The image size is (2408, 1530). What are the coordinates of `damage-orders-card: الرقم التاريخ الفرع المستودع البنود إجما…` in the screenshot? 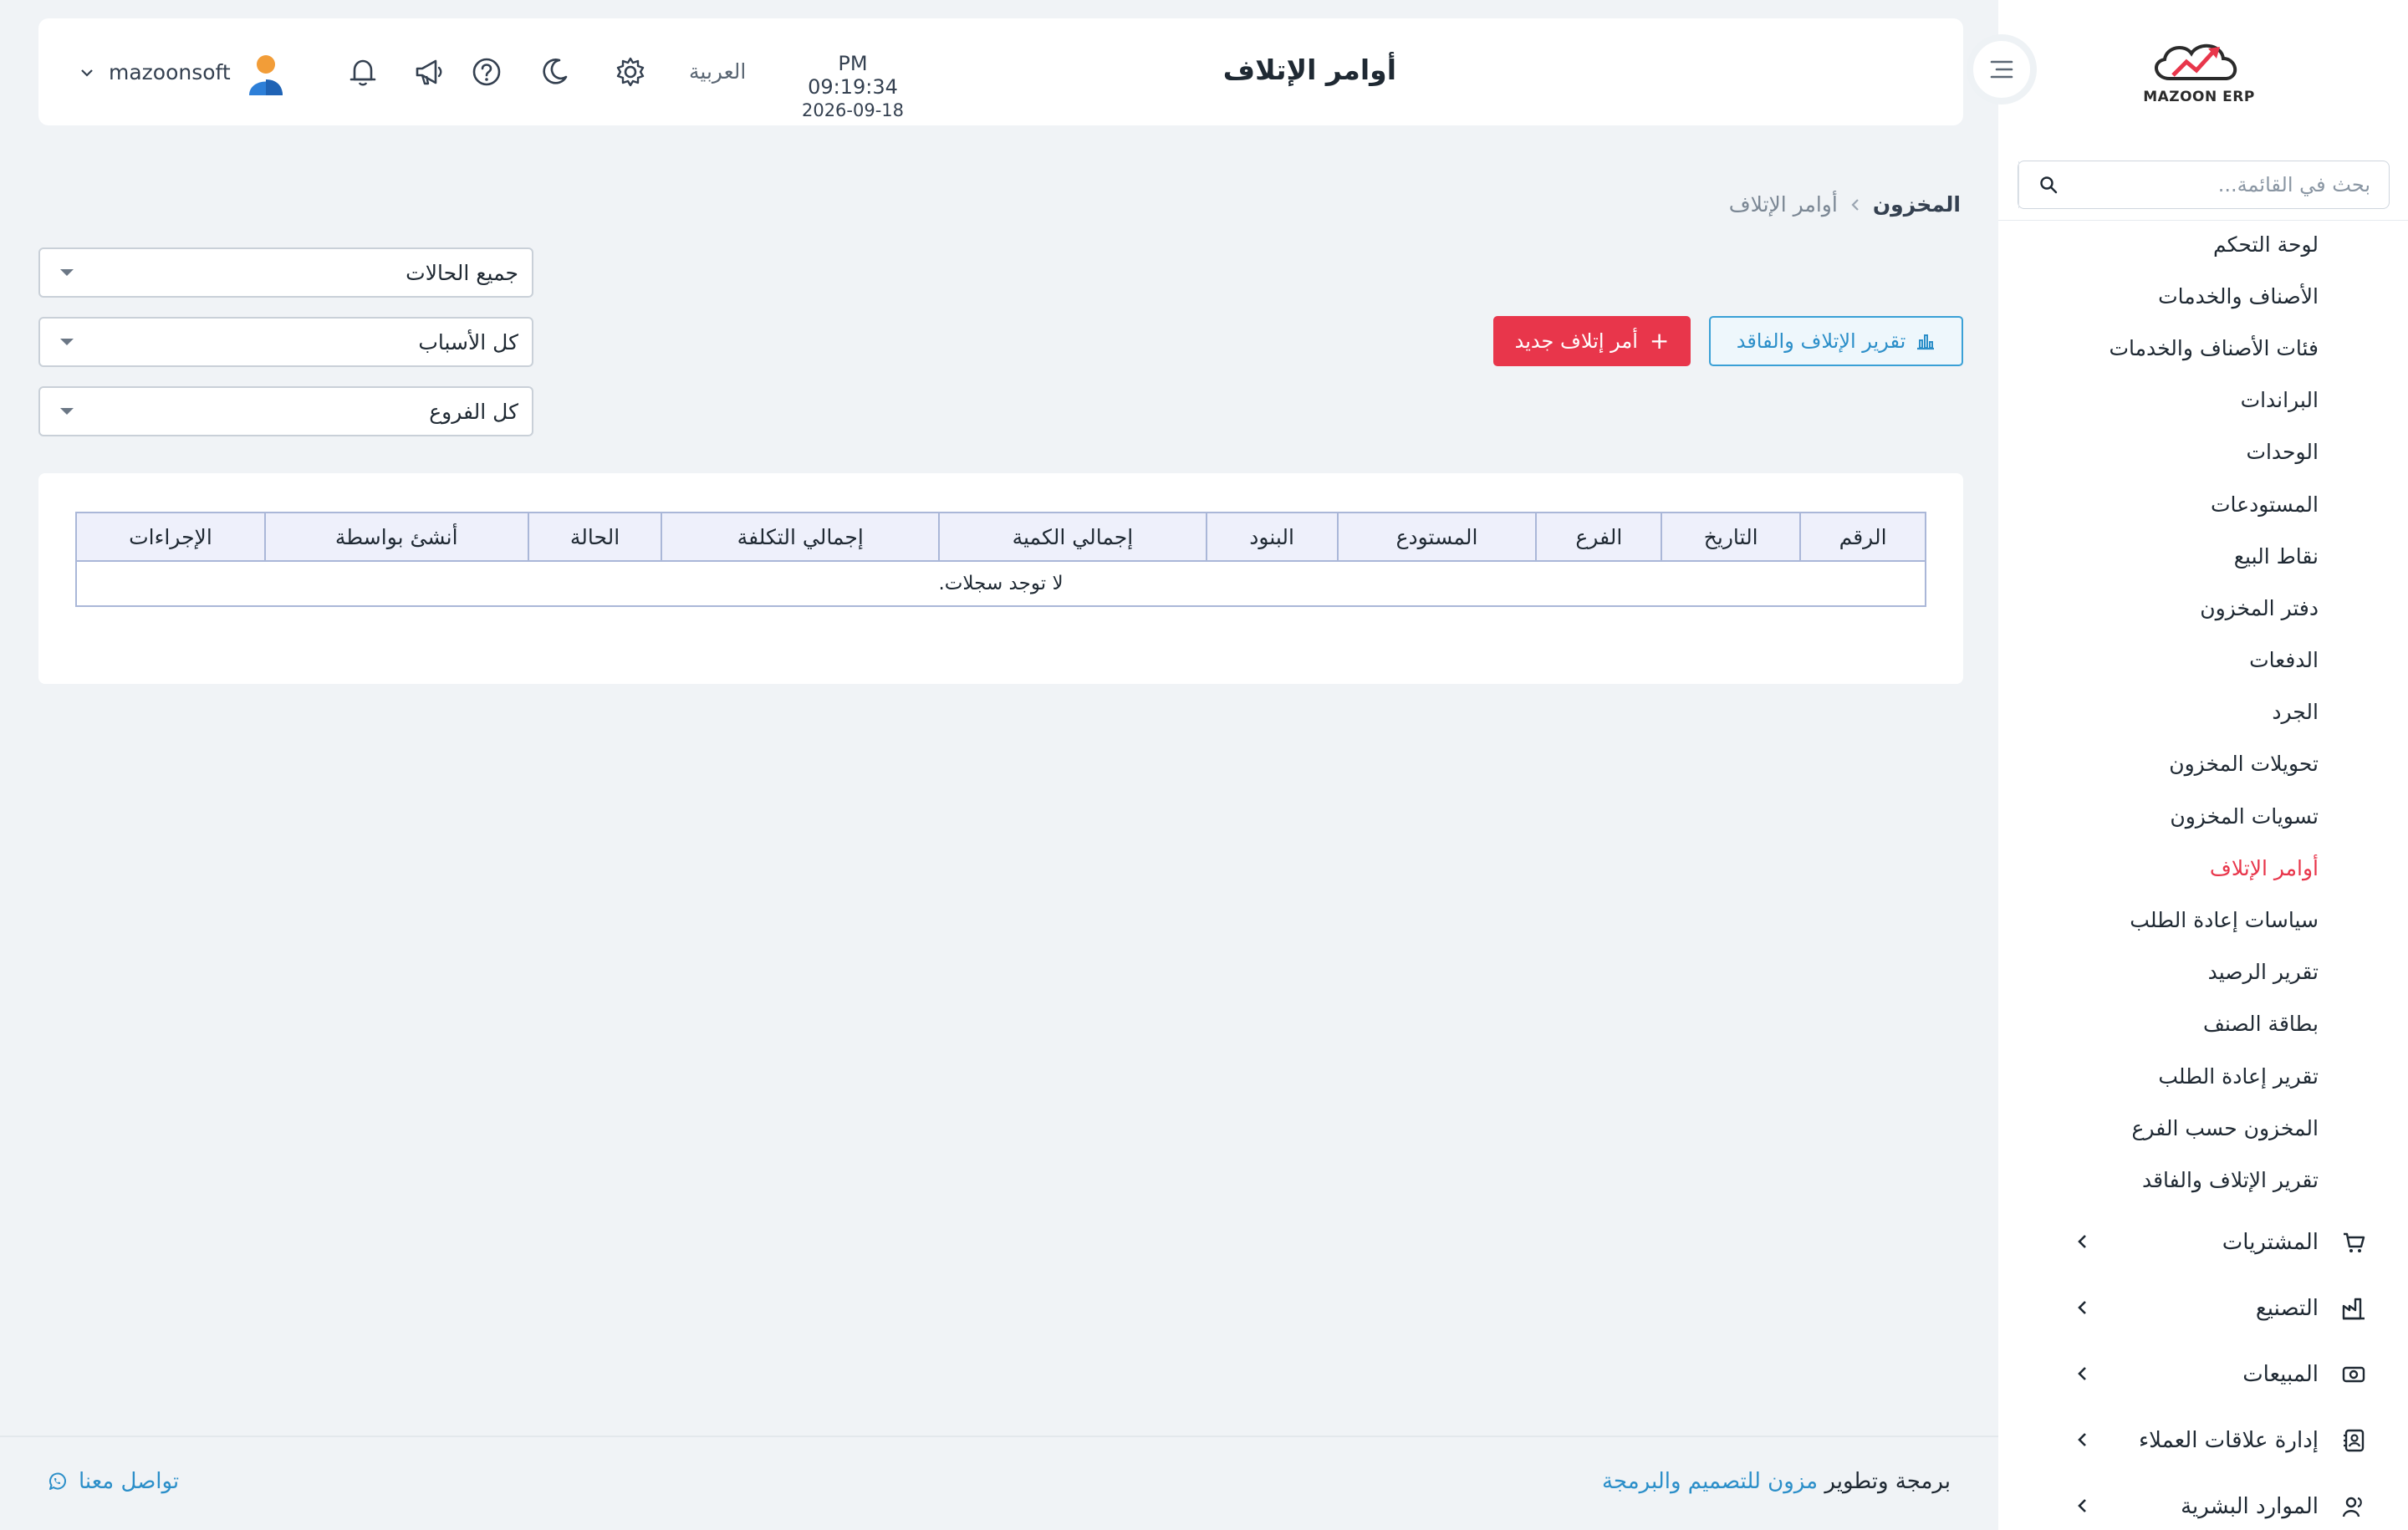 It's located at (1001, 578).